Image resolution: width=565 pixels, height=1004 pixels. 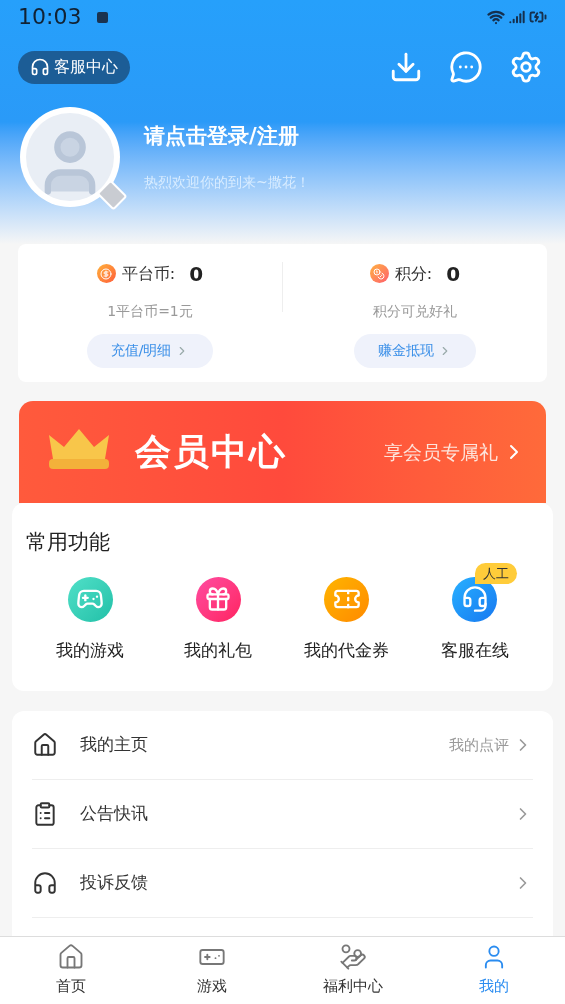 What do you see at coordinates (90, 599) in the screenshot?
I see `gamepad-icon` at bounding box center [90, 599].